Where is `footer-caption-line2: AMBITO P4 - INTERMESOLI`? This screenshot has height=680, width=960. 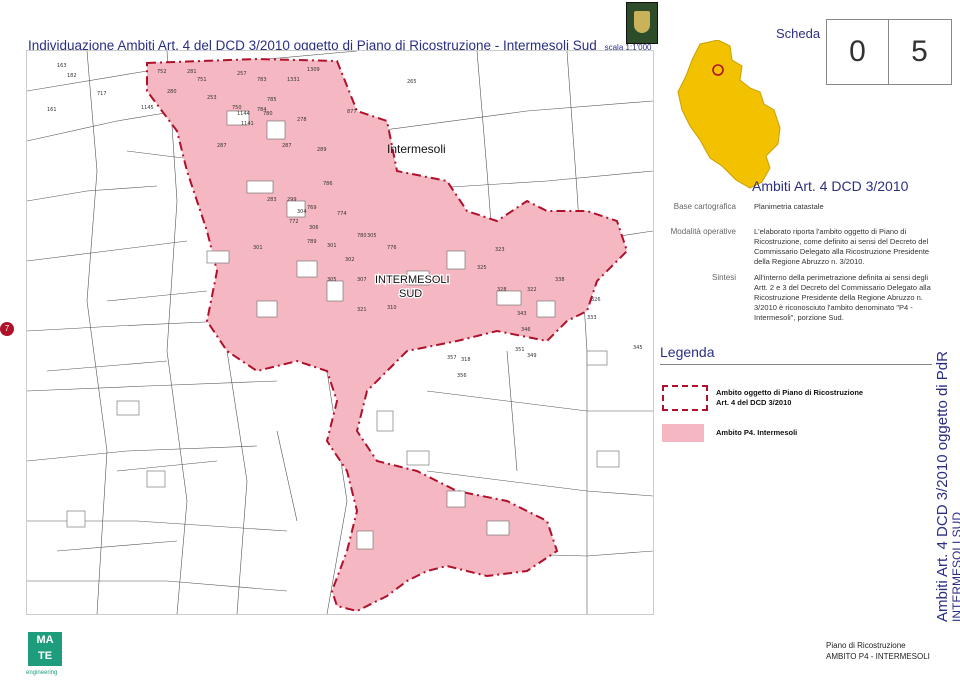
footer-caption-line2: AMBITO P4 - INTERMESOLI is located at coordinates (878, 656).